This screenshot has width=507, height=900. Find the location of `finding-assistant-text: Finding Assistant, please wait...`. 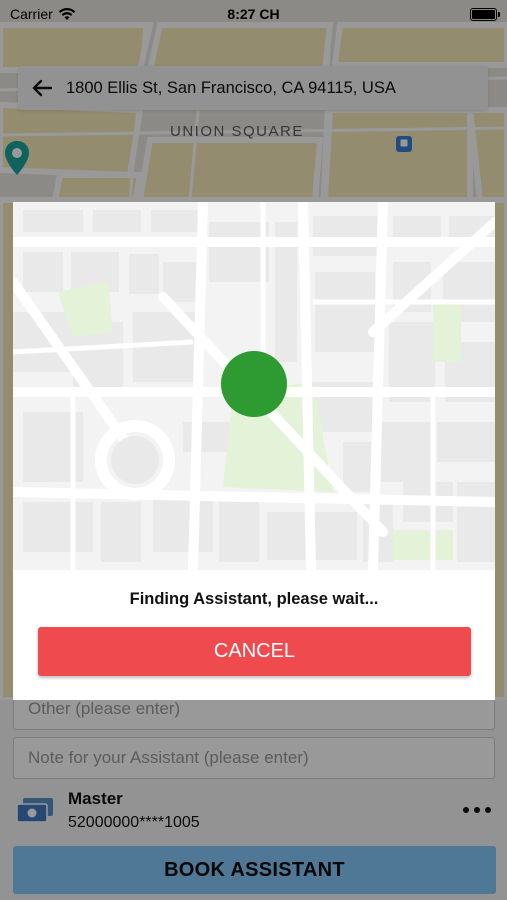

finding-assistant-text: Finding Assistant, please wait... is located at coordinates (254, 599).